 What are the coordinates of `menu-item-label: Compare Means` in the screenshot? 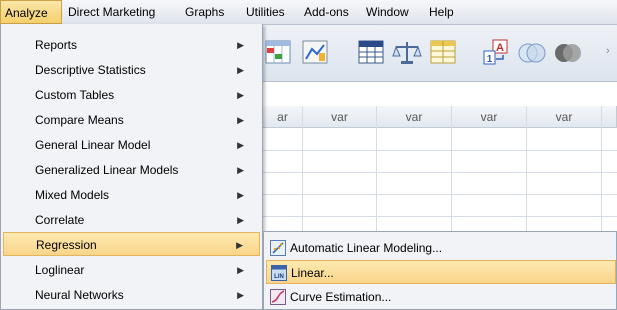 It's located at (79, 120).